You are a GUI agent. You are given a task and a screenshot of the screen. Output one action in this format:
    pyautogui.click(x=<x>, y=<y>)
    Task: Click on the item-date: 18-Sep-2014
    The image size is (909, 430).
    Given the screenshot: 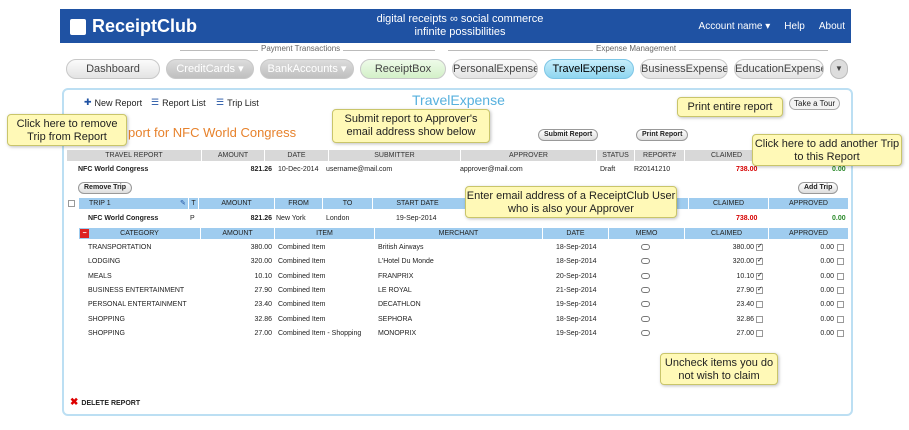 What is the action you would take?
    pyautogui.click(x=576, y=262)
    